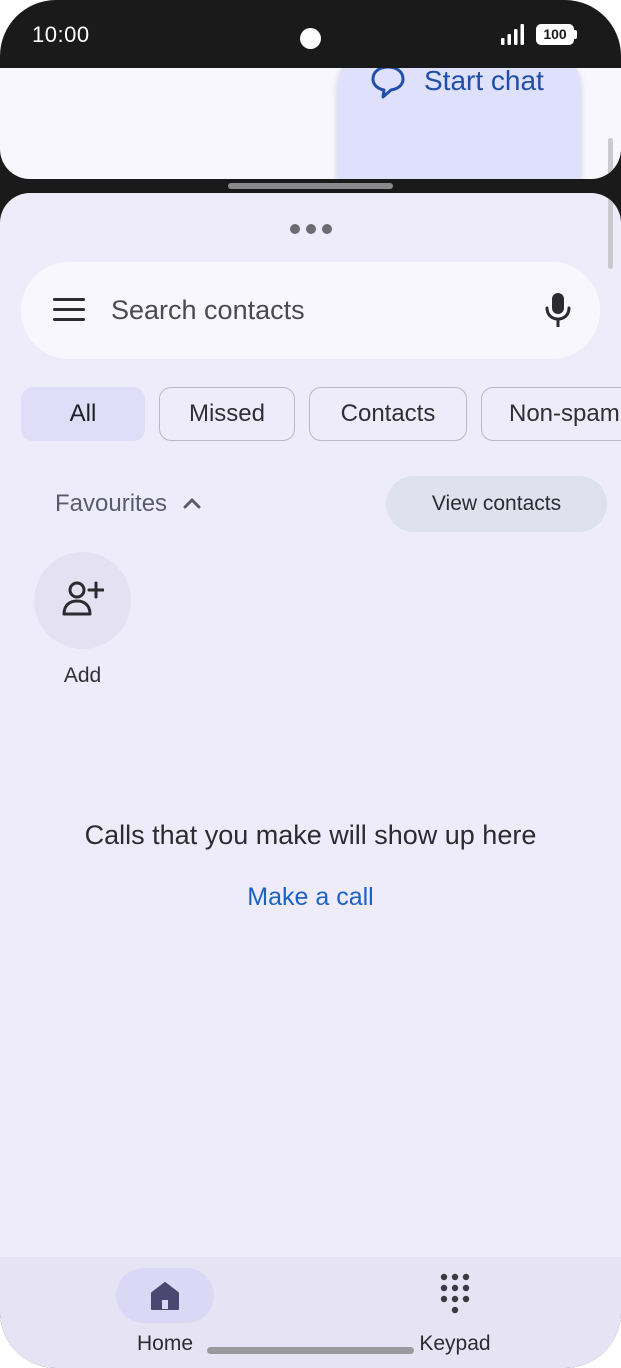 This screenshot has height=1368, width=621. Describe the element at coordinates (227, 414) in the screenshot. I see `chip-missed: Missed` at that location.